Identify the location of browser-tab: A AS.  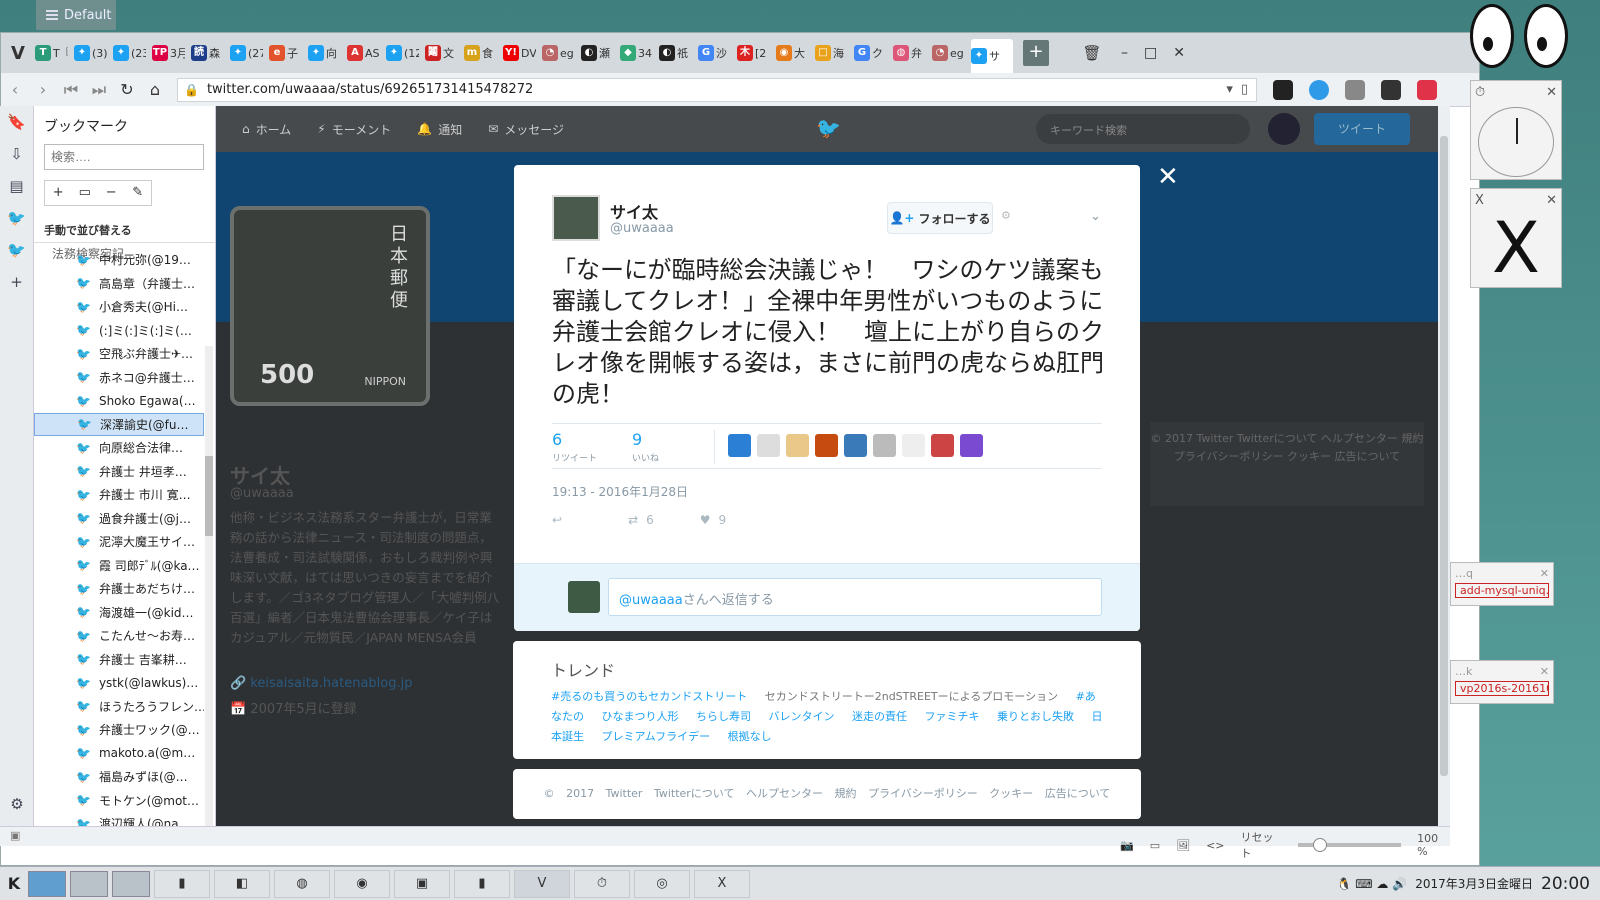
(363, 53).